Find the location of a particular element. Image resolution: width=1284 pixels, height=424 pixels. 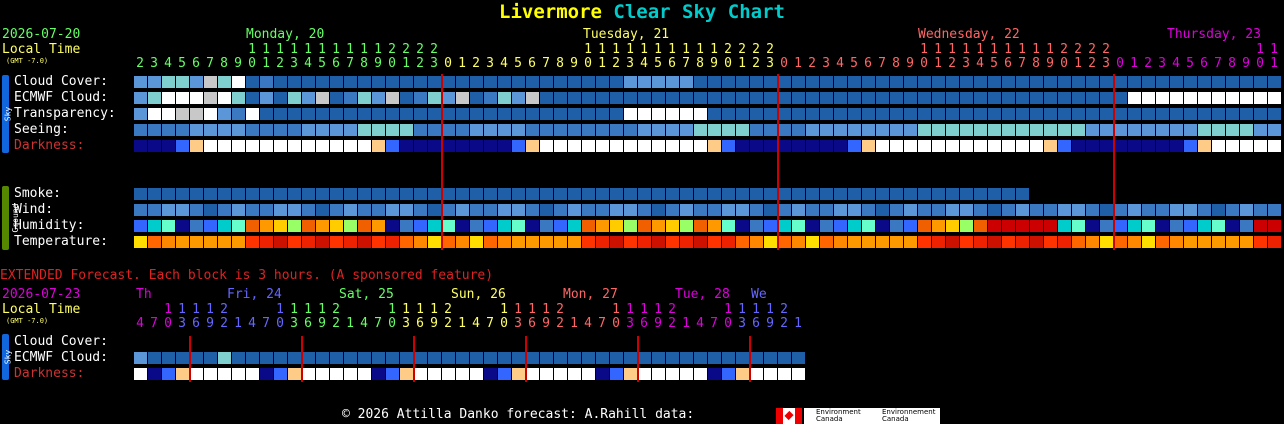

row-label-humidity: Humidity: is located at coordinates (49, 226).